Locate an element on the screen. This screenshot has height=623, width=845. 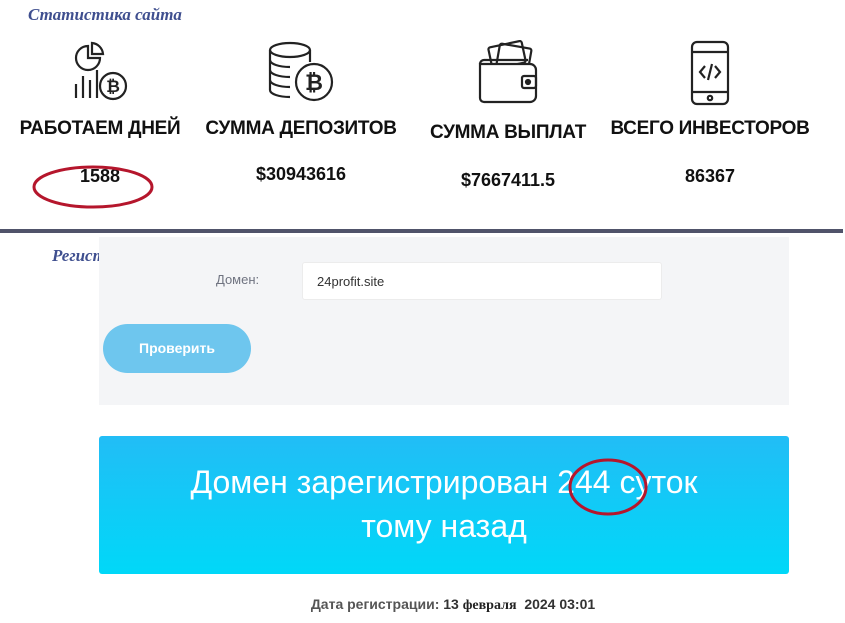
registration-date-time: 2024 03:01 is located at coordinates (560, 604).